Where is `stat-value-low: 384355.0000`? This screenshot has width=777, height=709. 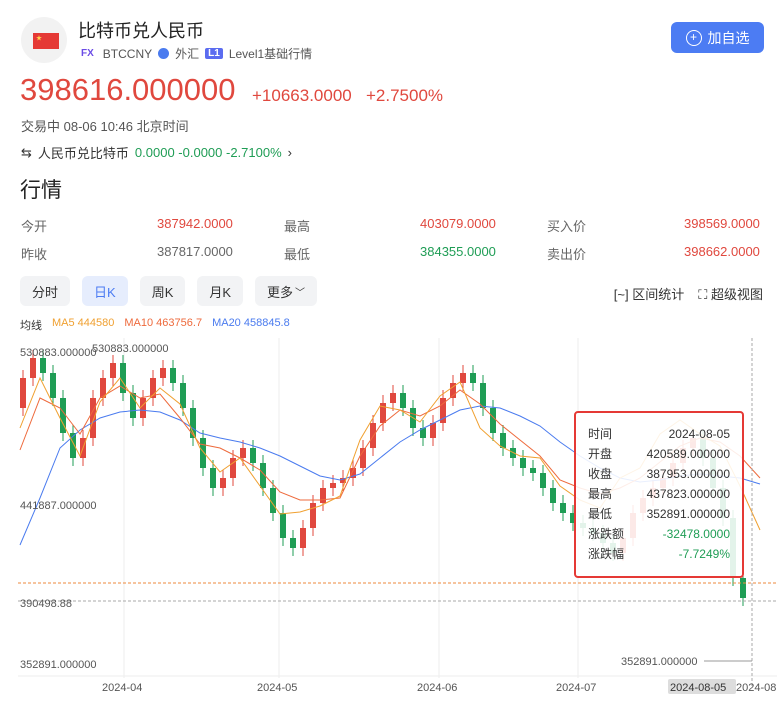 stat-value-low: 384355.0000 is located at coordinates (458, 251).